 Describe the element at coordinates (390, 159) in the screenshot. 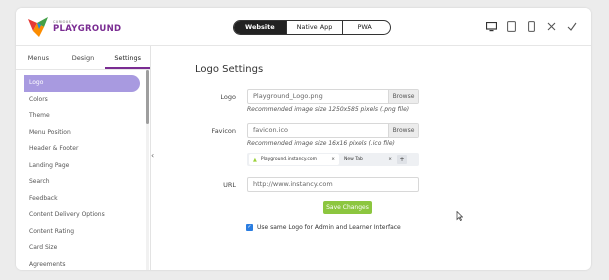

I see `preview-new-tab-close-icon: ×` at that location.